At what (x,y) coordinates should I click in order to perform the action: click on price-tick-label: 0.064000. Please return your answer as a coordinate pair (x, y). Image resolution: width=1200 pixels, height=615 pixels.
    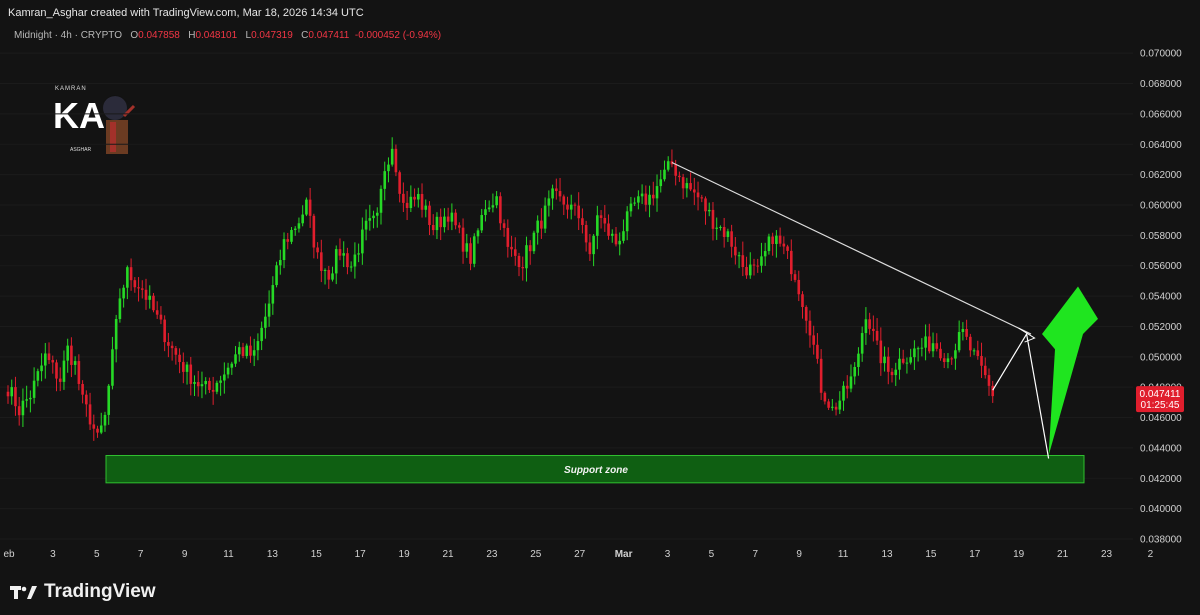
    Looking at the image, I should click on (1161, 145).